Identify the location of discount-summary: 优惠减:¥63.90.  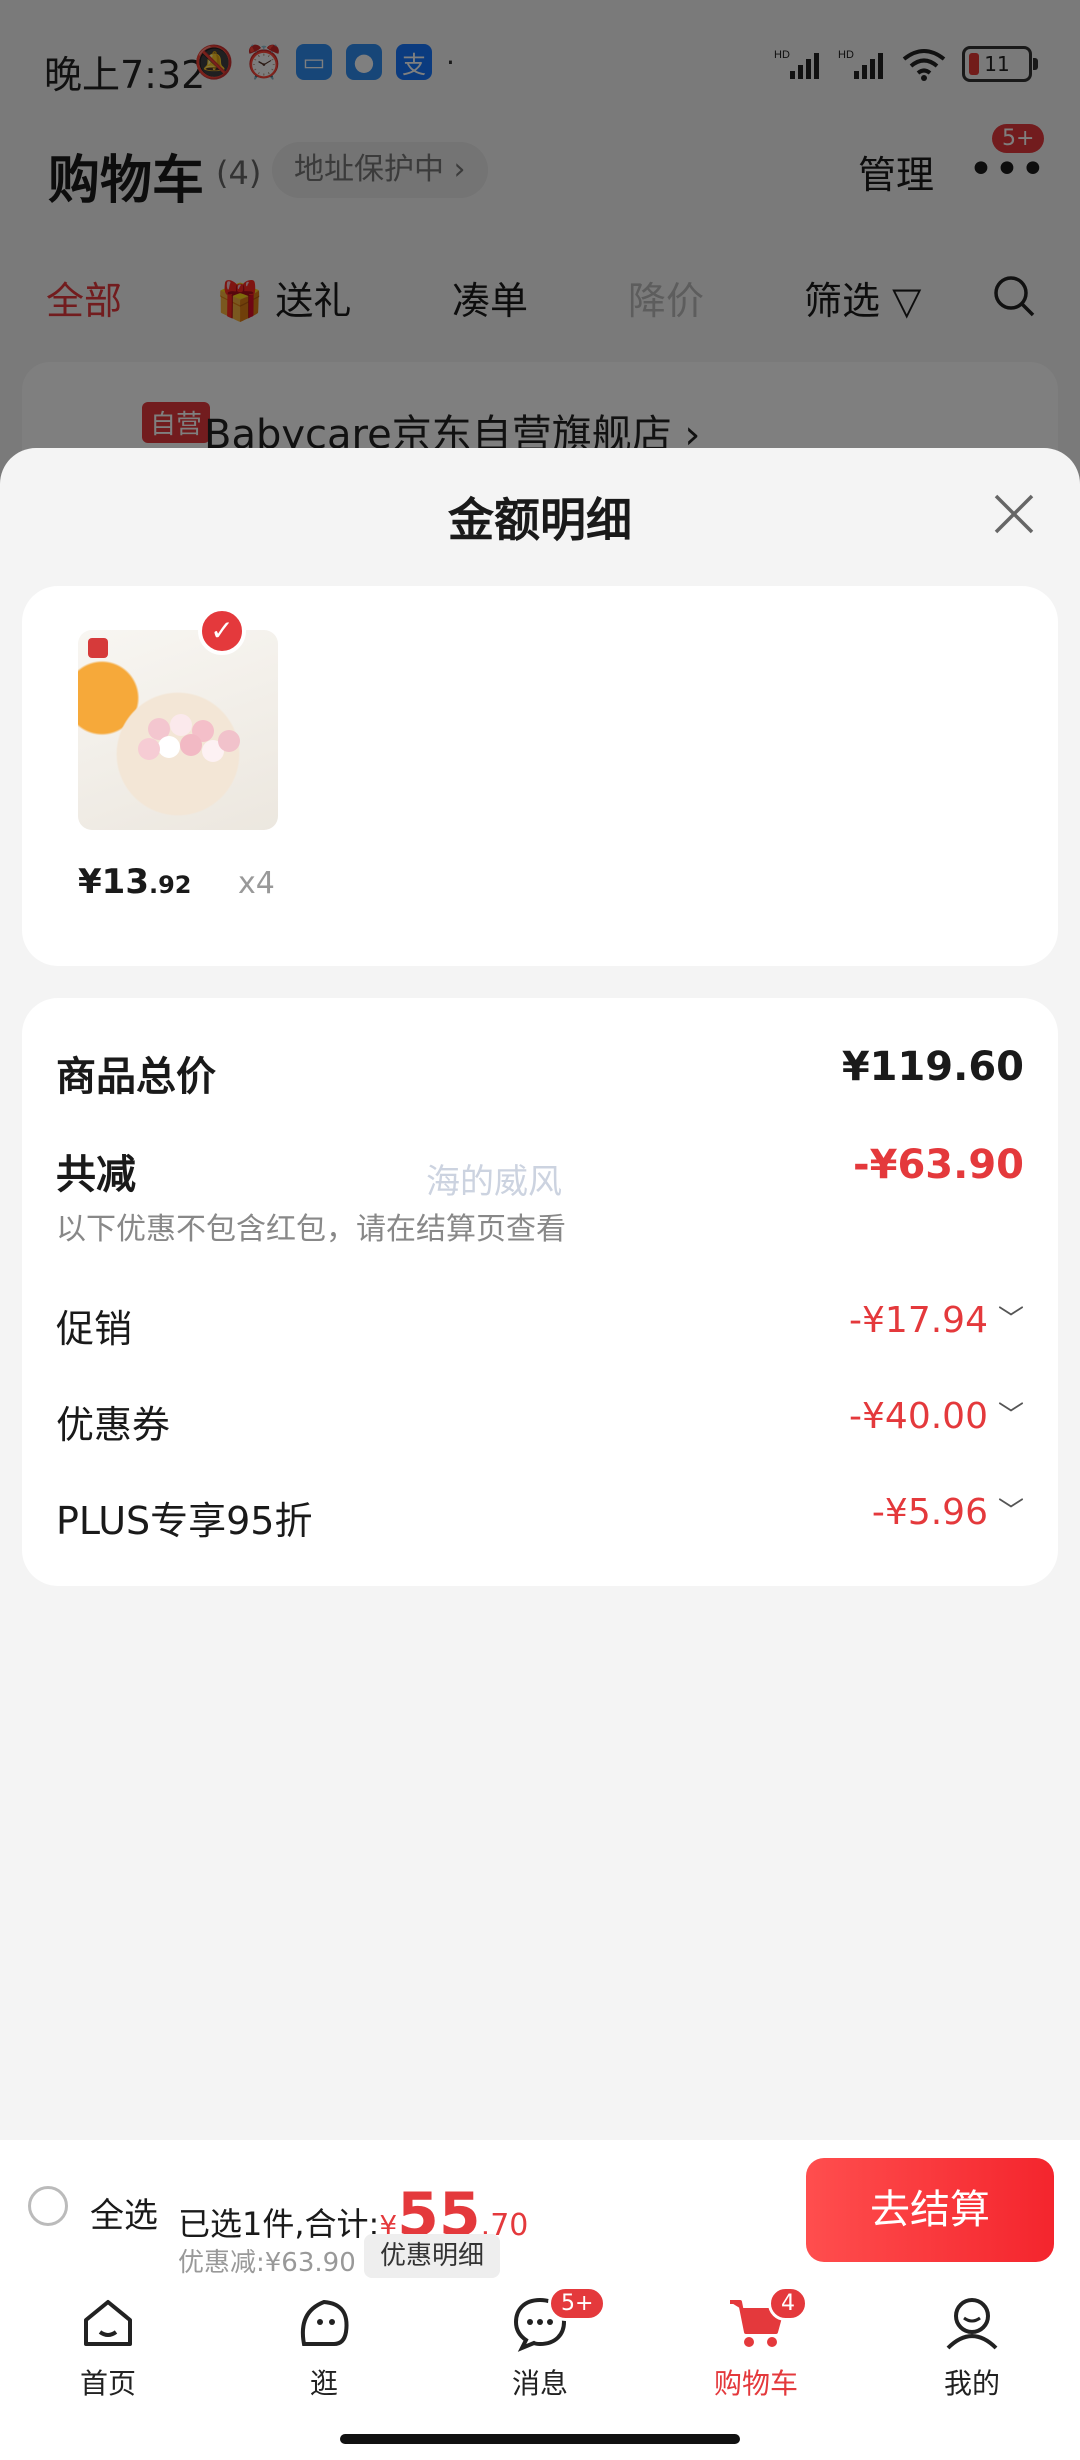
(267, 2263).